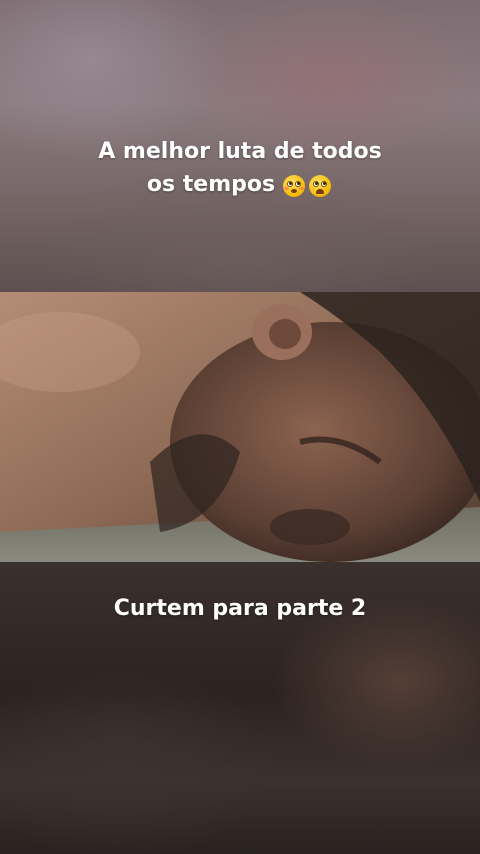 The height and width of the screenshot is (854, 480). What do you see at coordinates (307, 185) in the screenshot?
I see `emoji-group` at bounding box center [307, 185].